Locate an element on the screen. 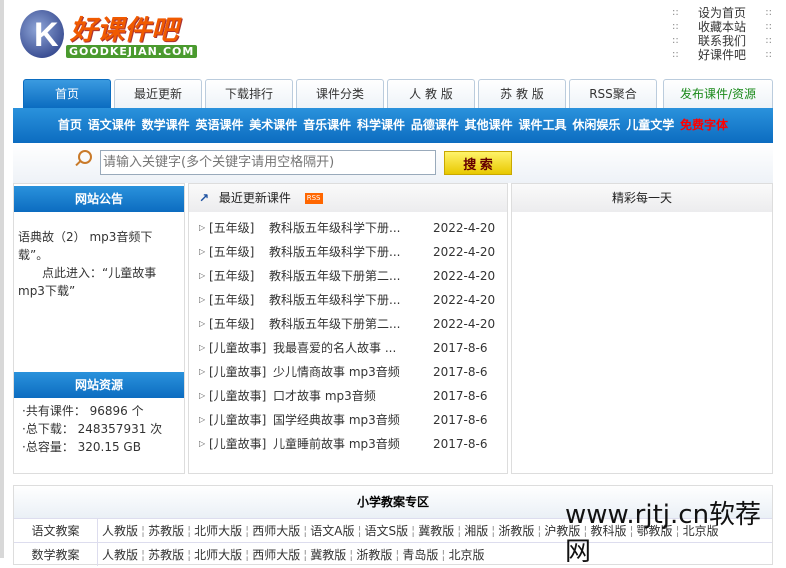 The width and height of the screenshot is (786, 568). top-links: :: 设为首页:: :: 收藏本站:: :: 联系我们:: :: 好课件吧:: is located at coordinates (722, 34).